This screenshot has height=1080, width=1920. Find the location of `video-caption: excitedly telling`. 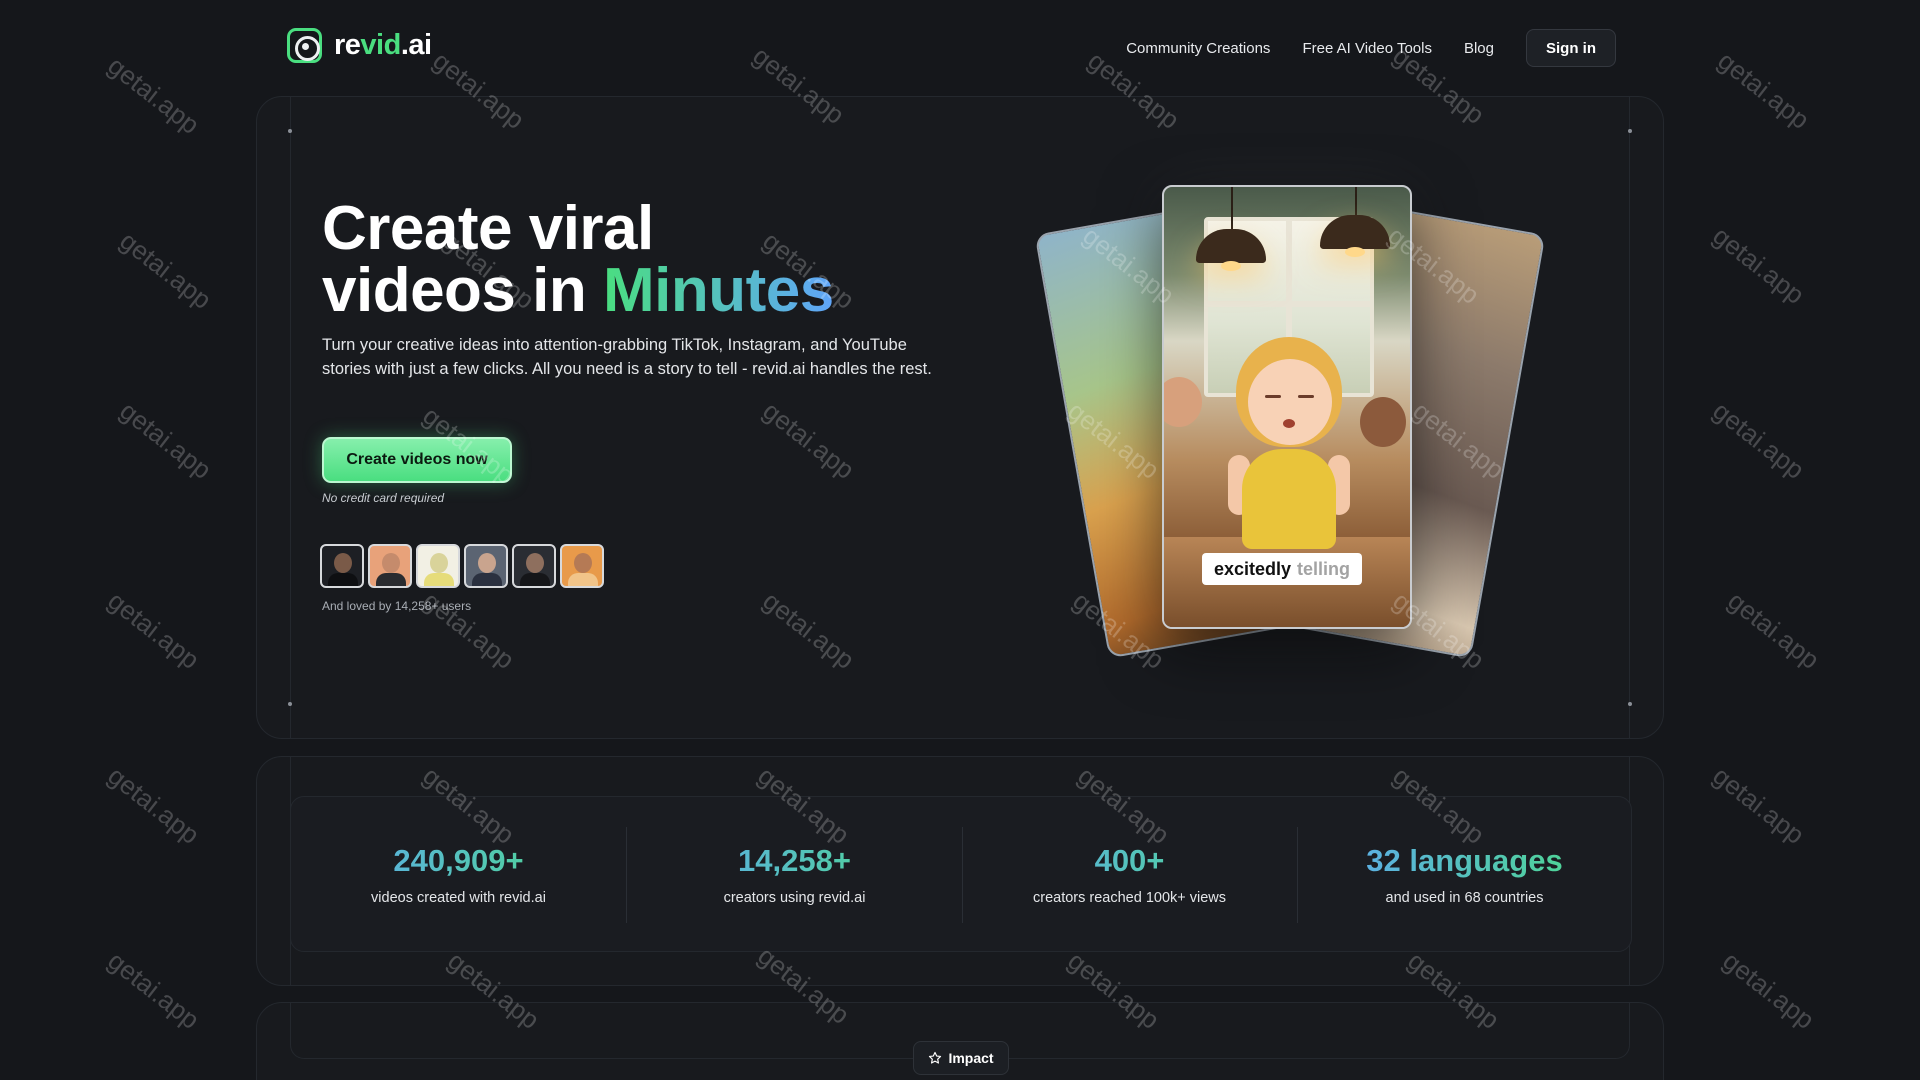

video-caption: excitedly telling is located at coordinates (1282, 569).